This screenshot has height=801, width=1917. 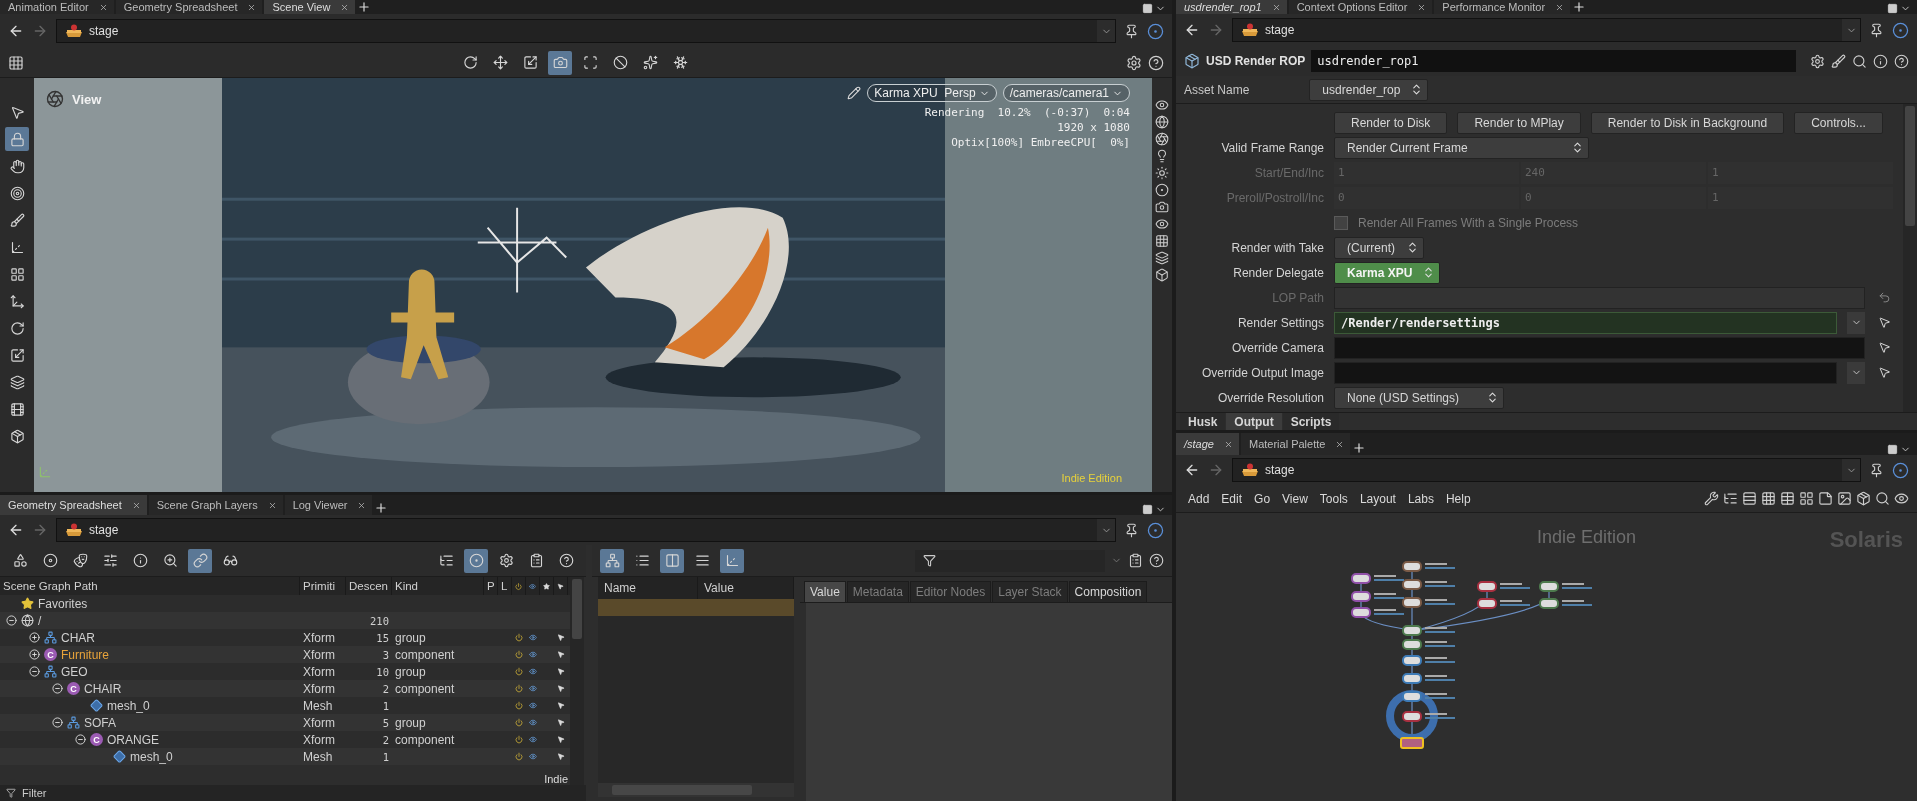 What do you see at coordinates (1232, 498) in the screenshot?
I see `menu-item: Edit` at bounding box center [1232, 498].